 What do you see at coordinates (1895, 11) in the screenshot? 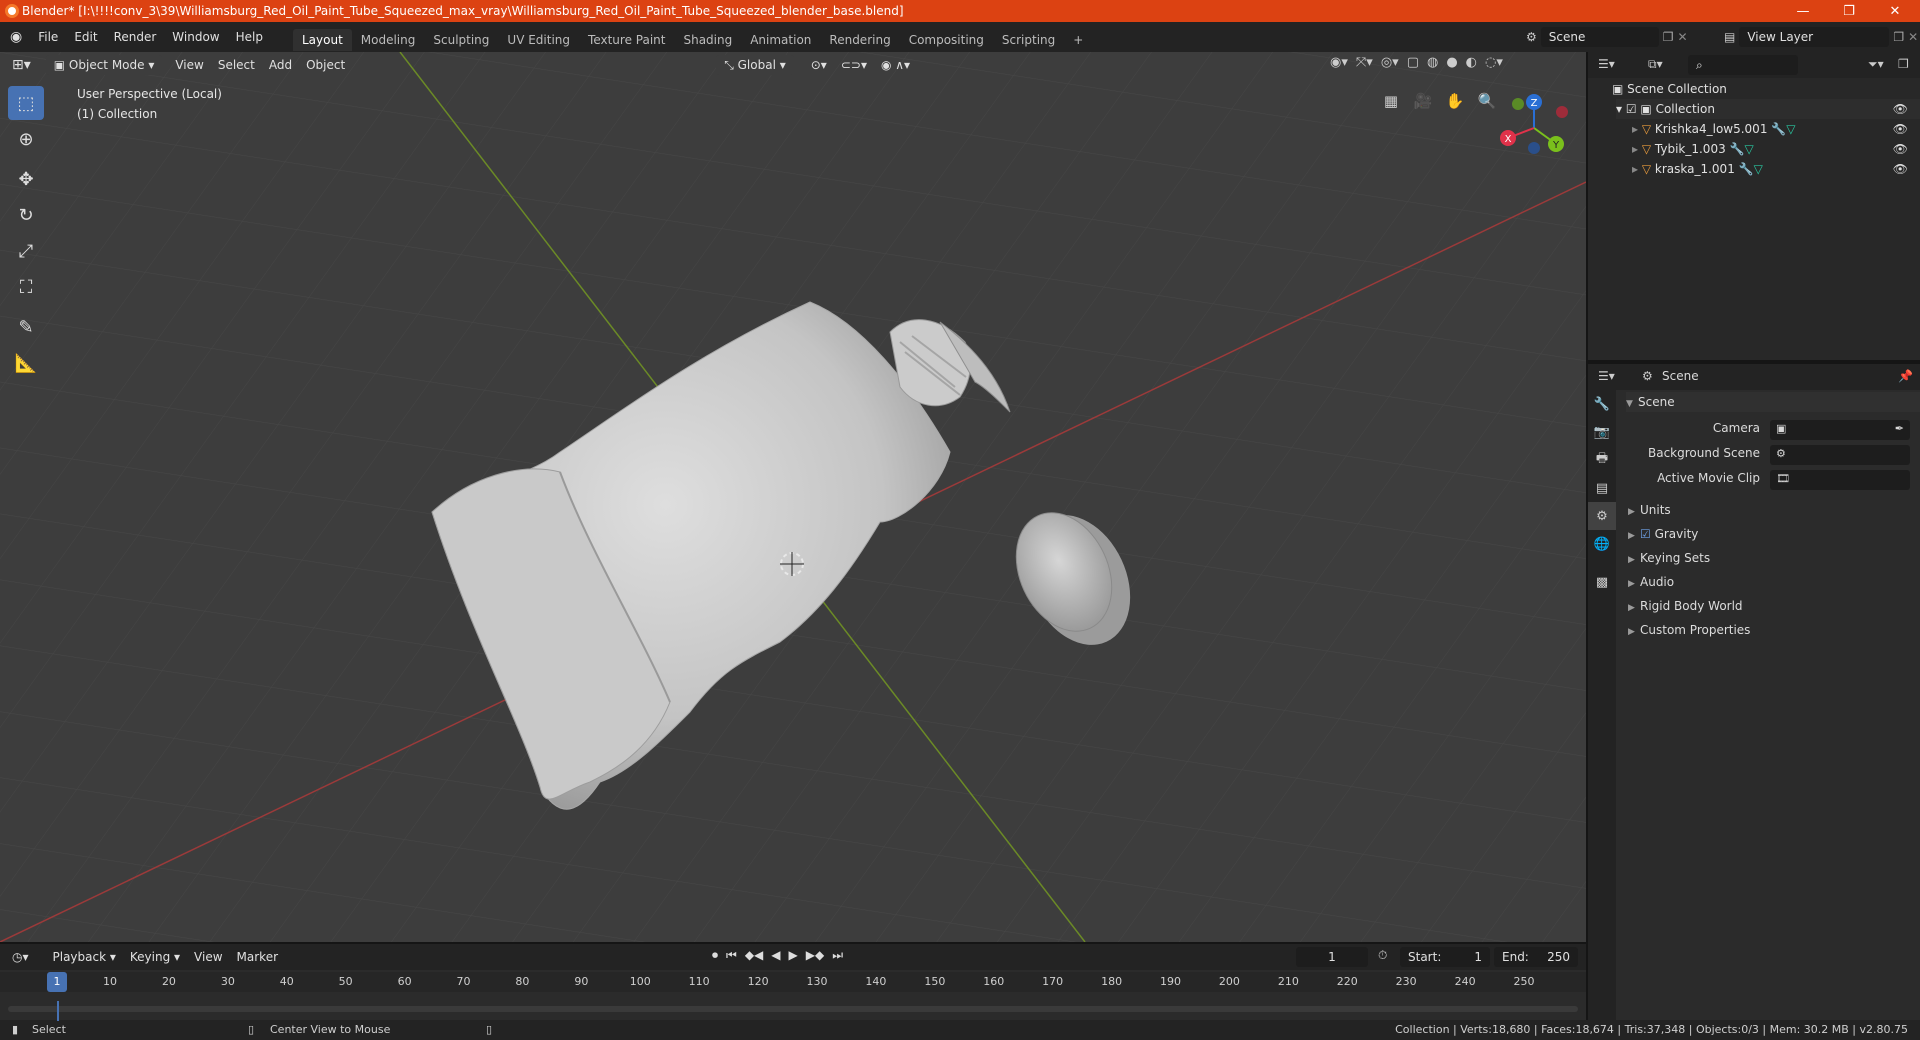
I see `close-button: ✕` at bounding box center [1895, 11].